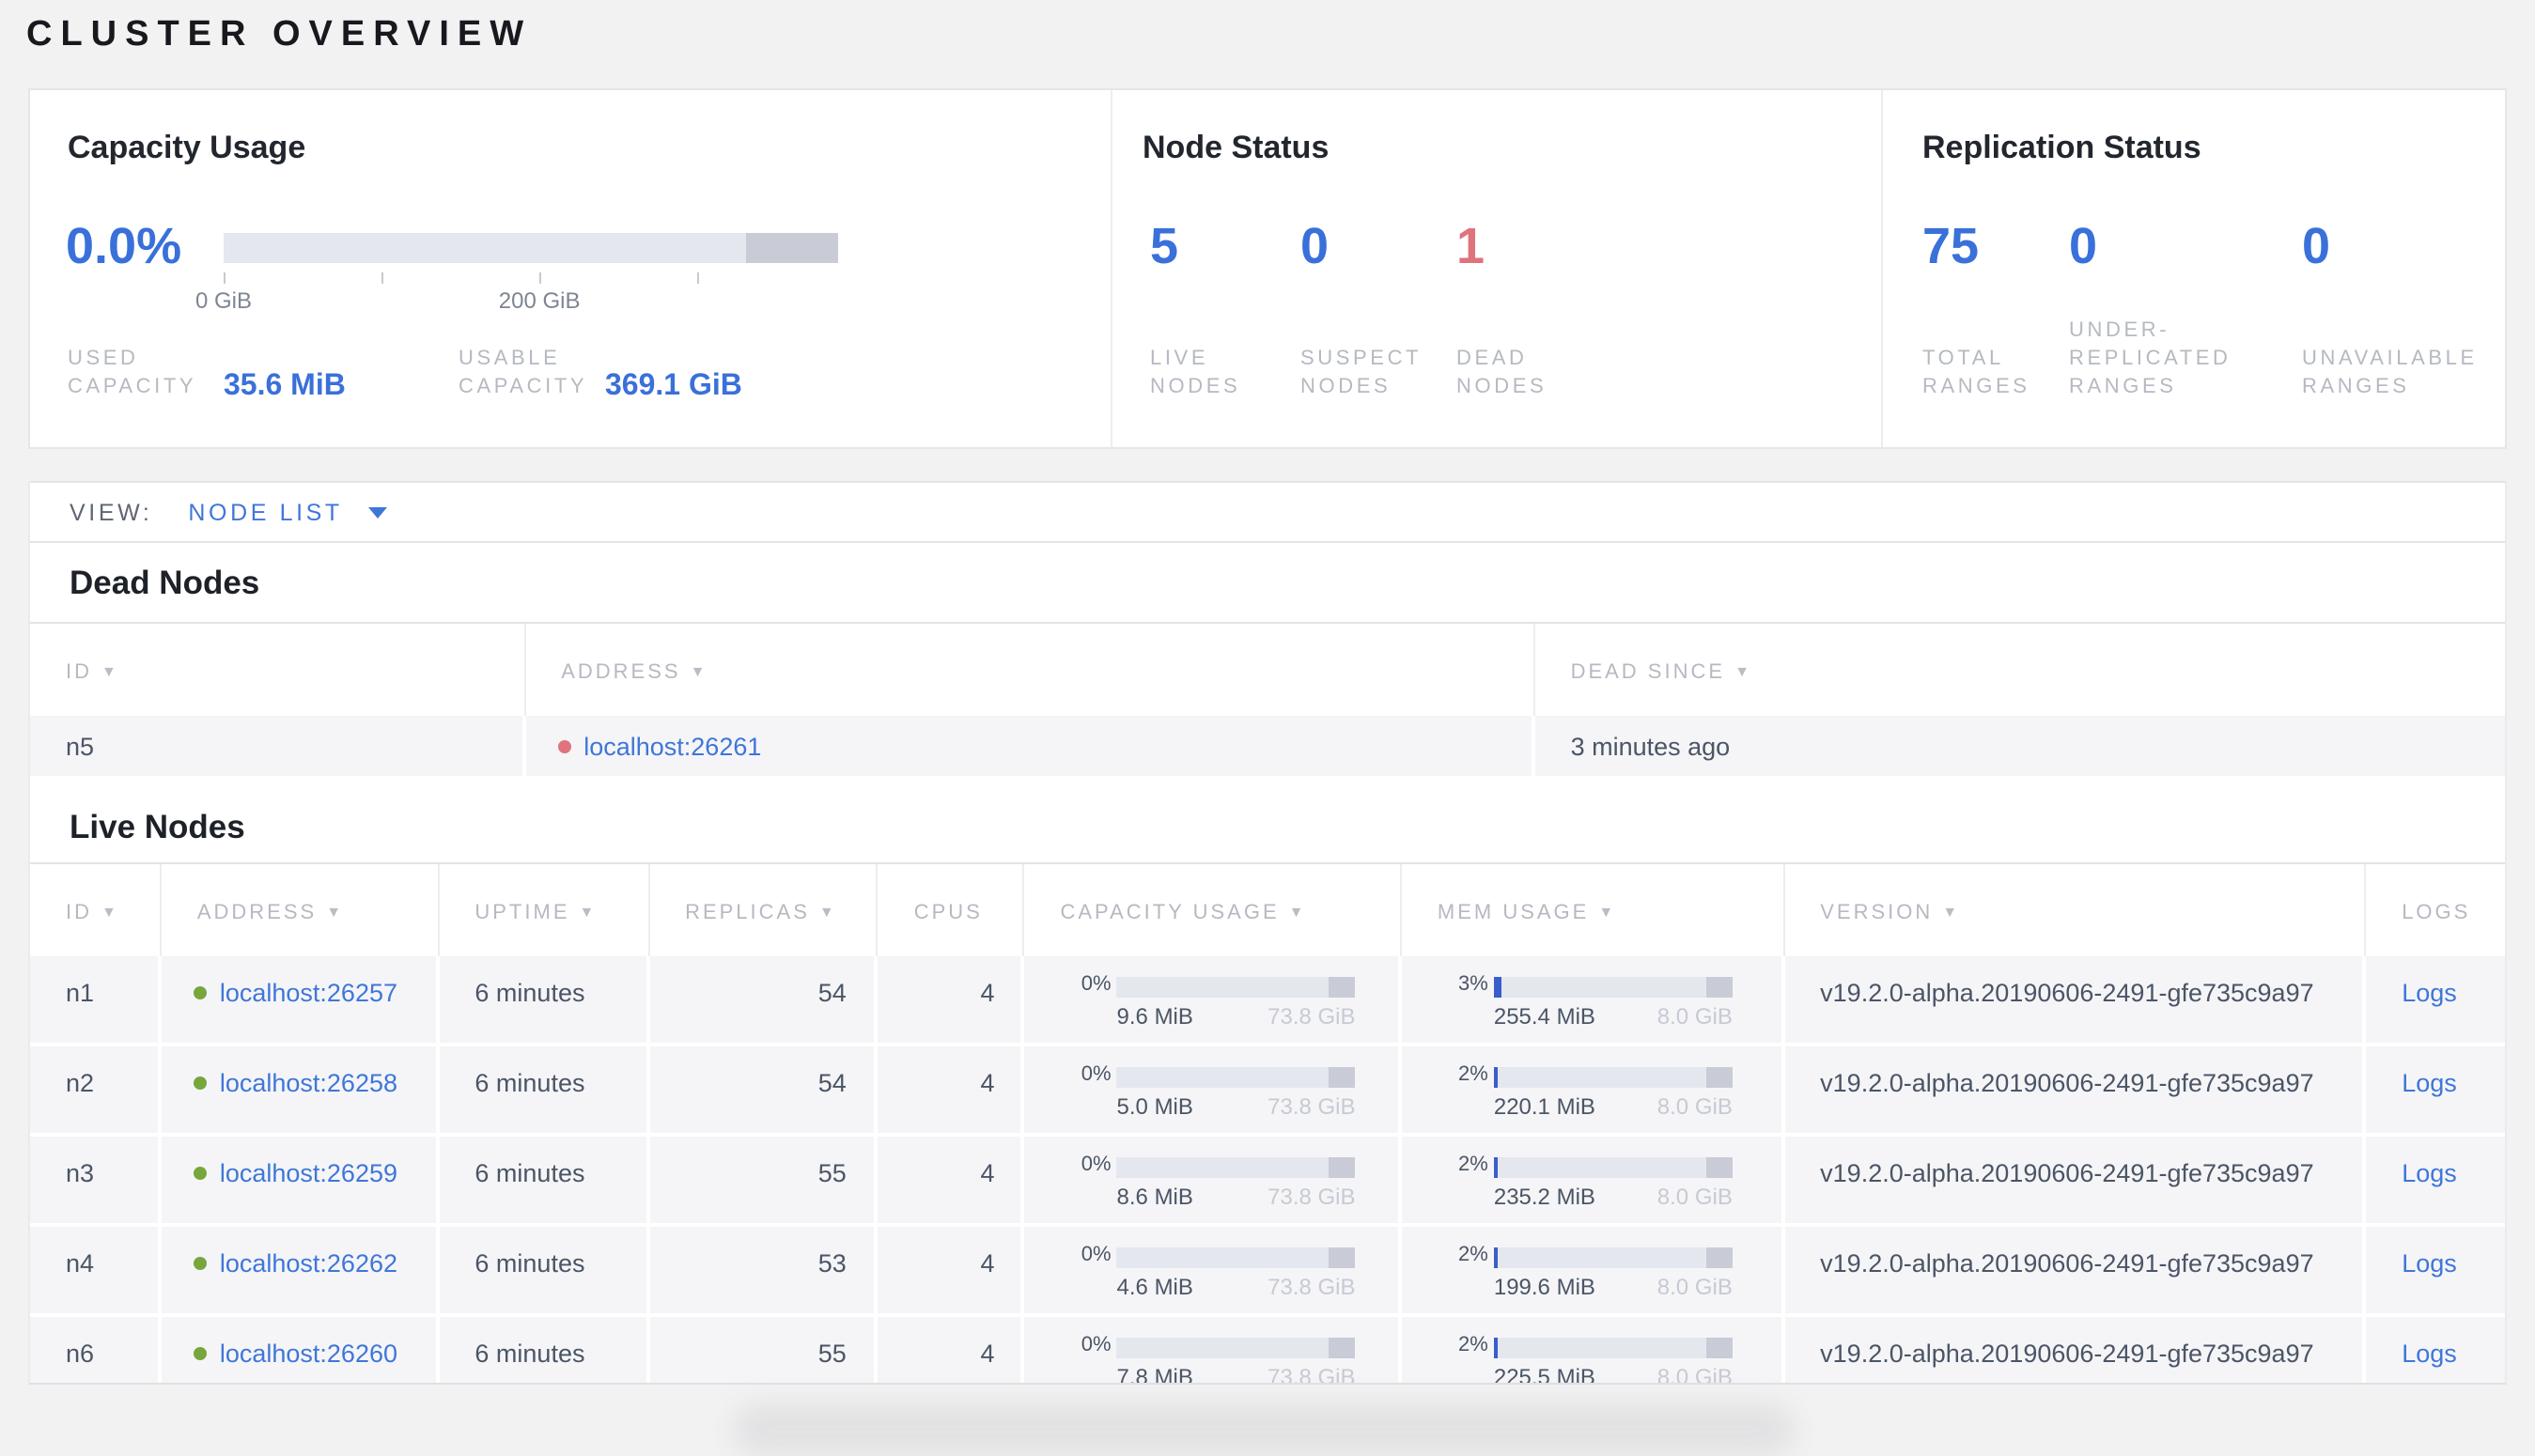  I want to click on live-nodes-column-header-mem-usage: MEM USAGE ▼, so click(1593, 910).